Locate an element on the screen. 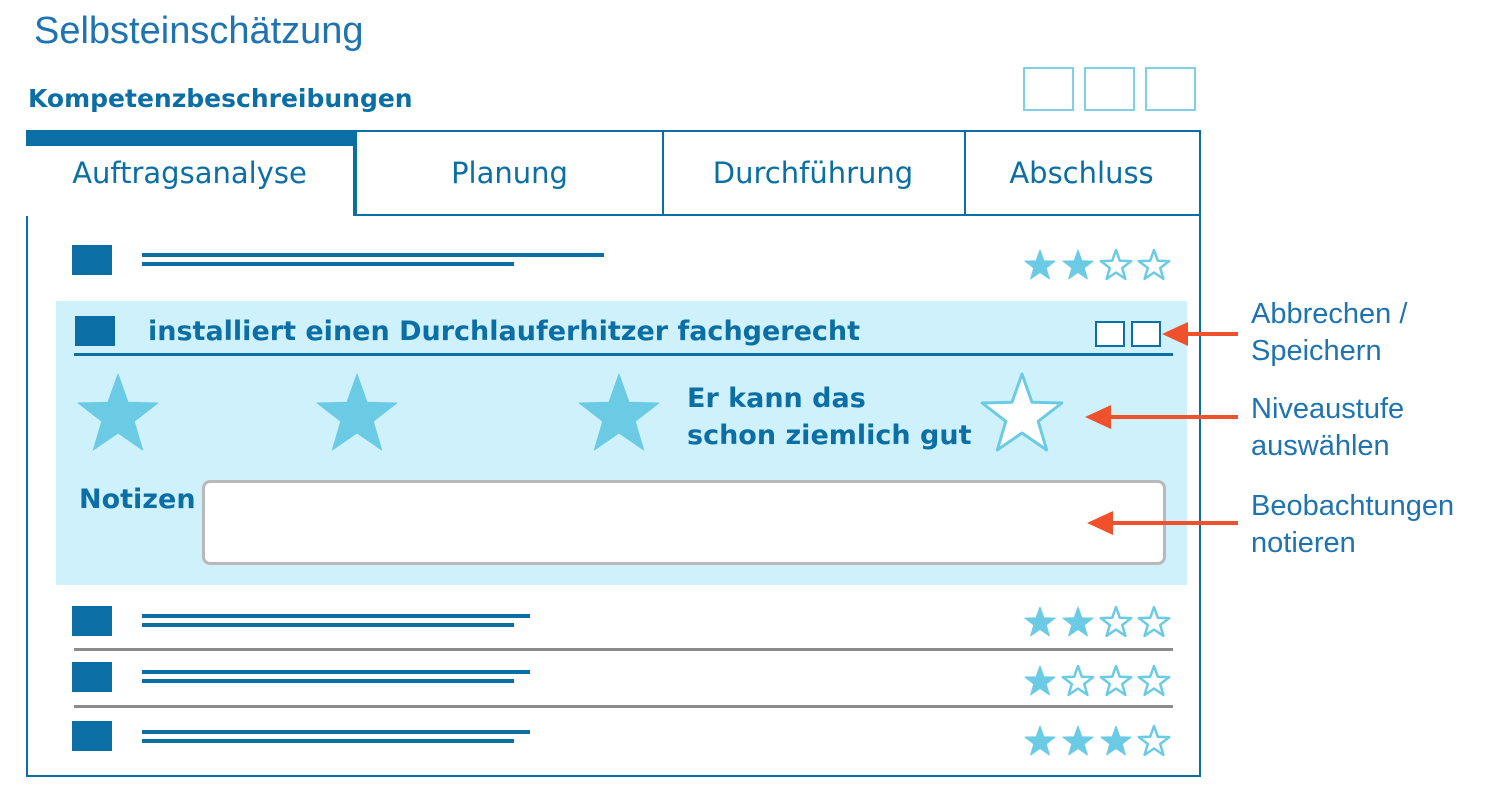 The image size is (1485, 786). level-description: Er kann das schon ziemlich gut is located at coordinates (829, 417).